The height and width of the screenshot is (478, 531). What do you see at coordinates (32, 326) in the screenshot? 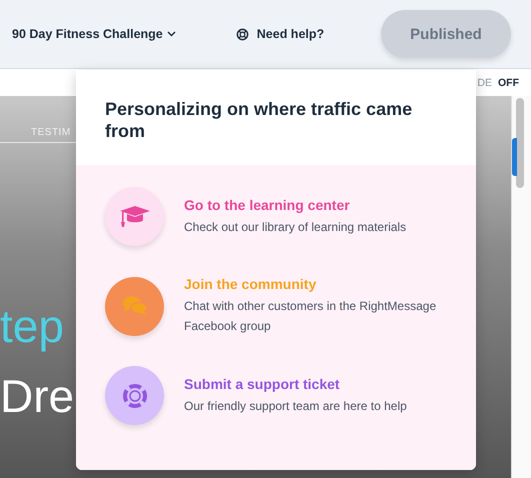
I see `headline-text: tep` at bounding box center [32, 326].